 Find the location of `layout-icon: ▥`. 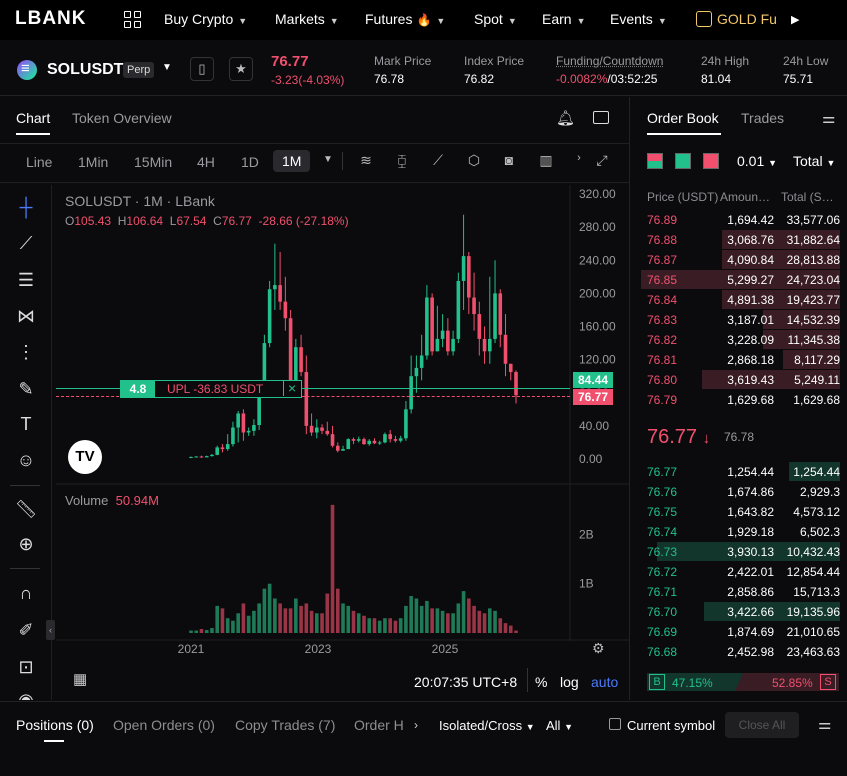

layout-icon: ▥ is located at coordinates (546, 161).